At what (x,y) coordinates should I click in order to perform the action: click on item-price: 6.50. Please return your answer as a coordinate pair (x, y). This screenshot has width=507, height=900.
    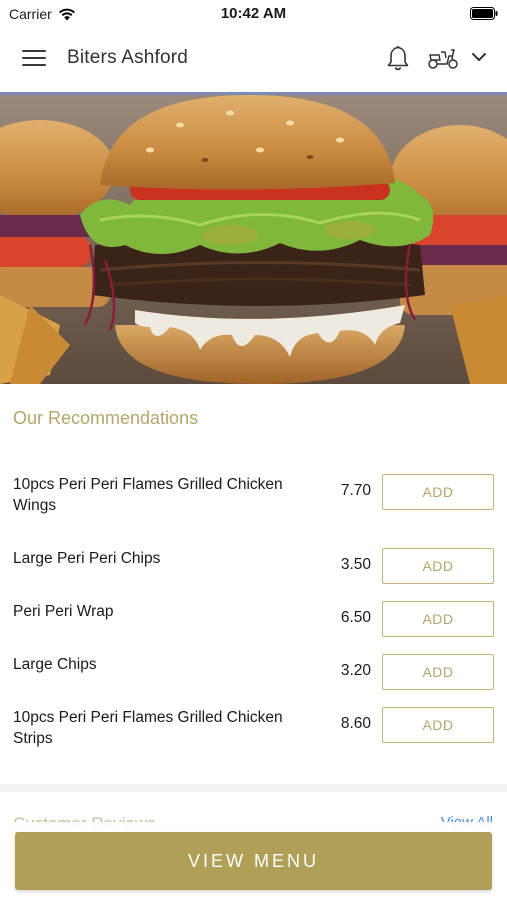
    Looking at the image, I should click on (355, 617).